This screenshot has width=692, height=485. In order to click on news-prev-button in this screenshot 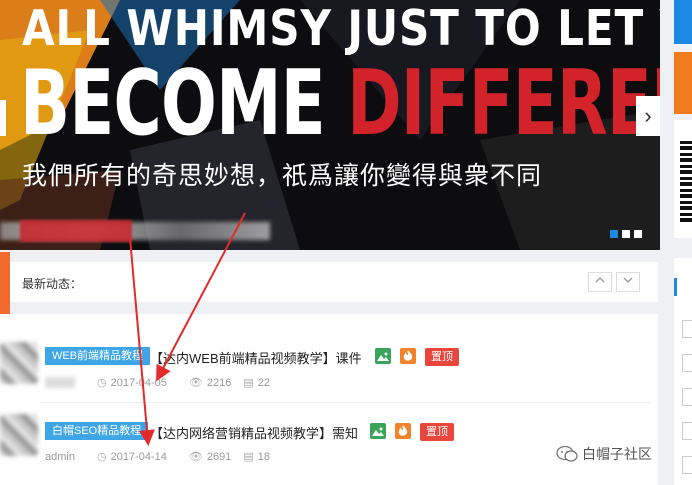, I will do `click(600, 282)`.